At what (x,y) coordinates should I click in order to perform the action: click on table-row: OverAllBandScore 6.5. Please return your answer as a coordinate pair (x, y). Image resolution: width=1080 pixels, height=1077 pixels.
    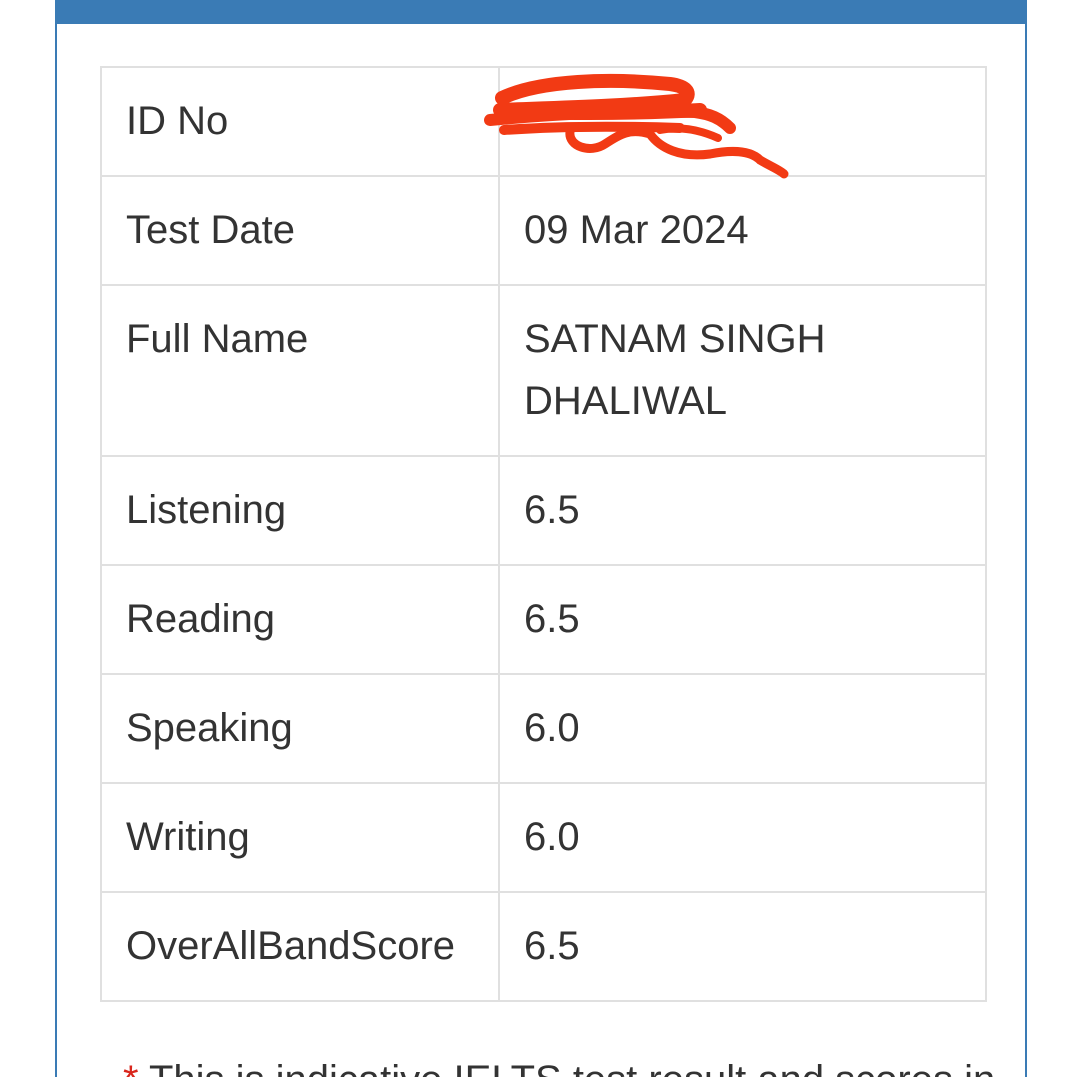
    Looking at the image, I should click on (543, 946).